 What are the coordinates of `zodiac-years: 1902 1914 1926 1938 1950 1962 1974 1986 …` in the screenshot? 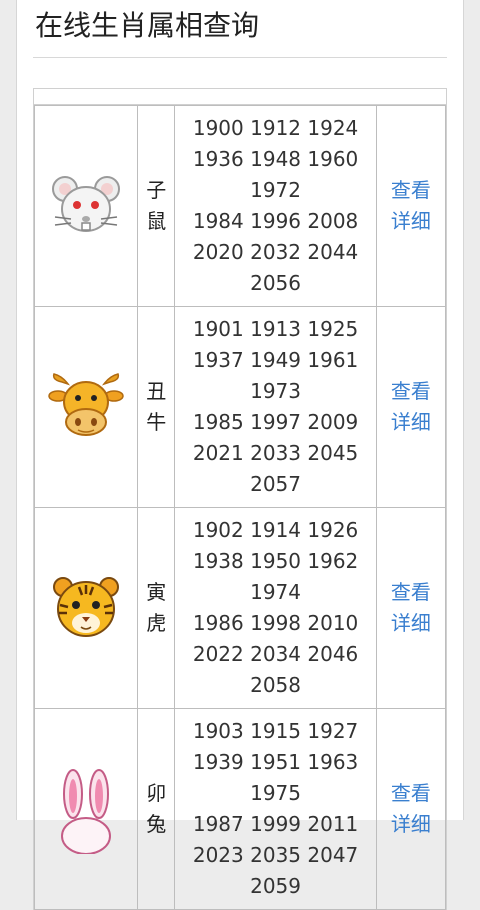 It's located at (275, 608).